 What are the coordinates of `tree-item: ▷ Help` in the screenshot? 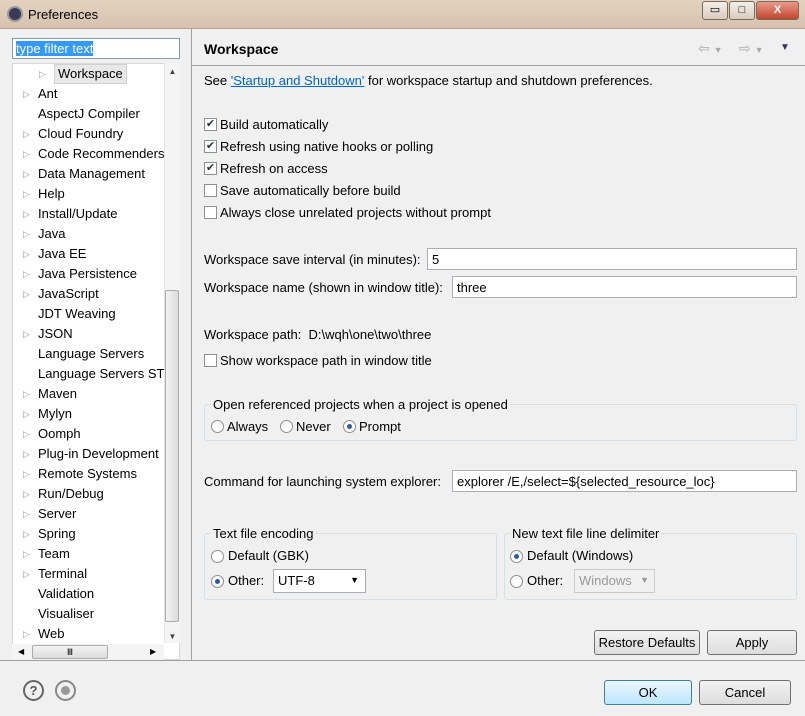 It's located at (89, 194).